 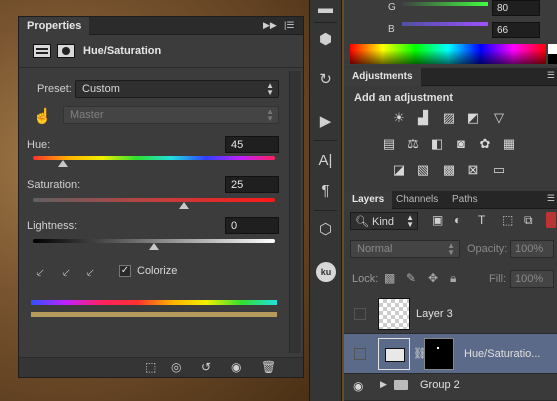 I want to click on tab-paths: Paths, so click(x=465, y=200).